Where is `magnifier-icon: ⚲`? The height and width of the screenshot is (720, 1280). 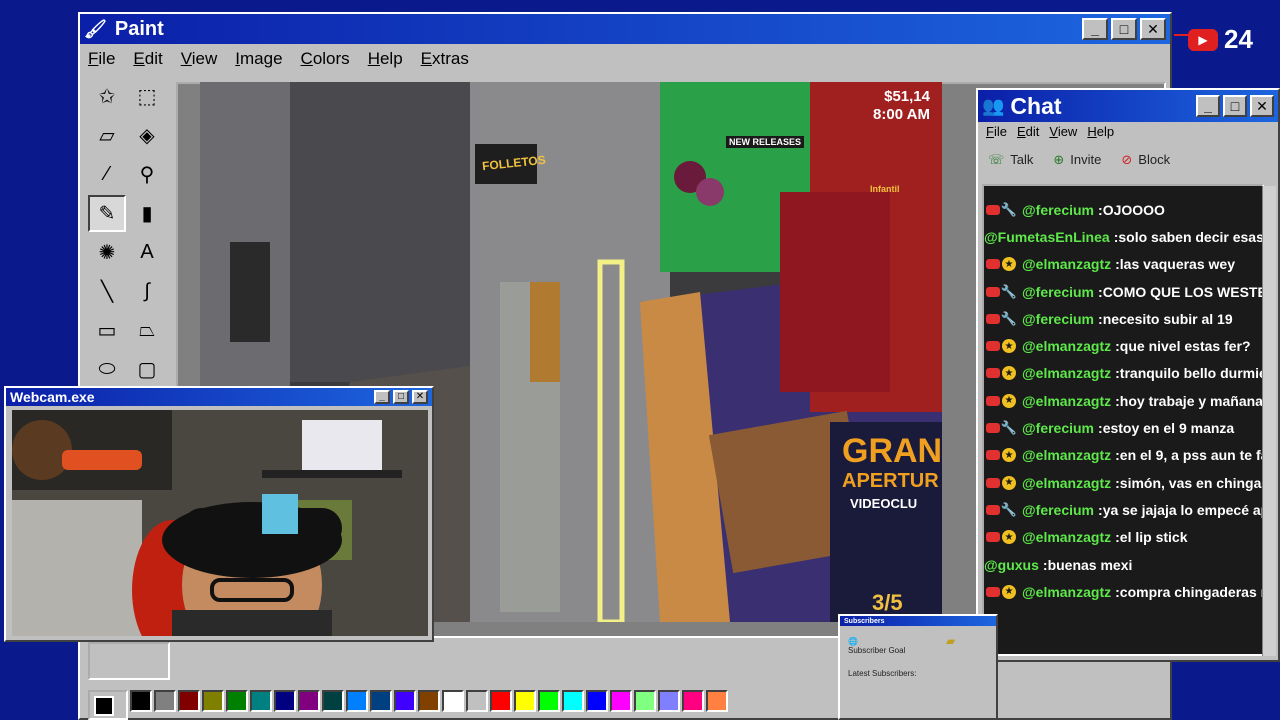
magnifier-icon: ⚲ is located at coordinates (147, 174).